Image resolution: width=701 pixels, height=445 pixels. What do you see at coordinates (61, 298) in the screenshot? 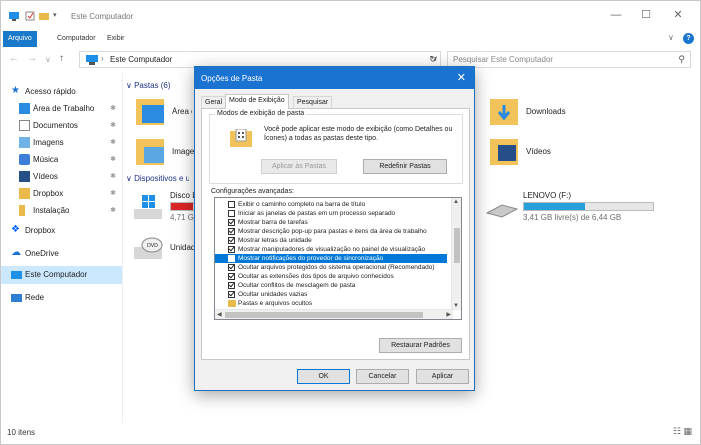
I see `sidebar-item-rede: Rede` at bounding box center [61, 298].